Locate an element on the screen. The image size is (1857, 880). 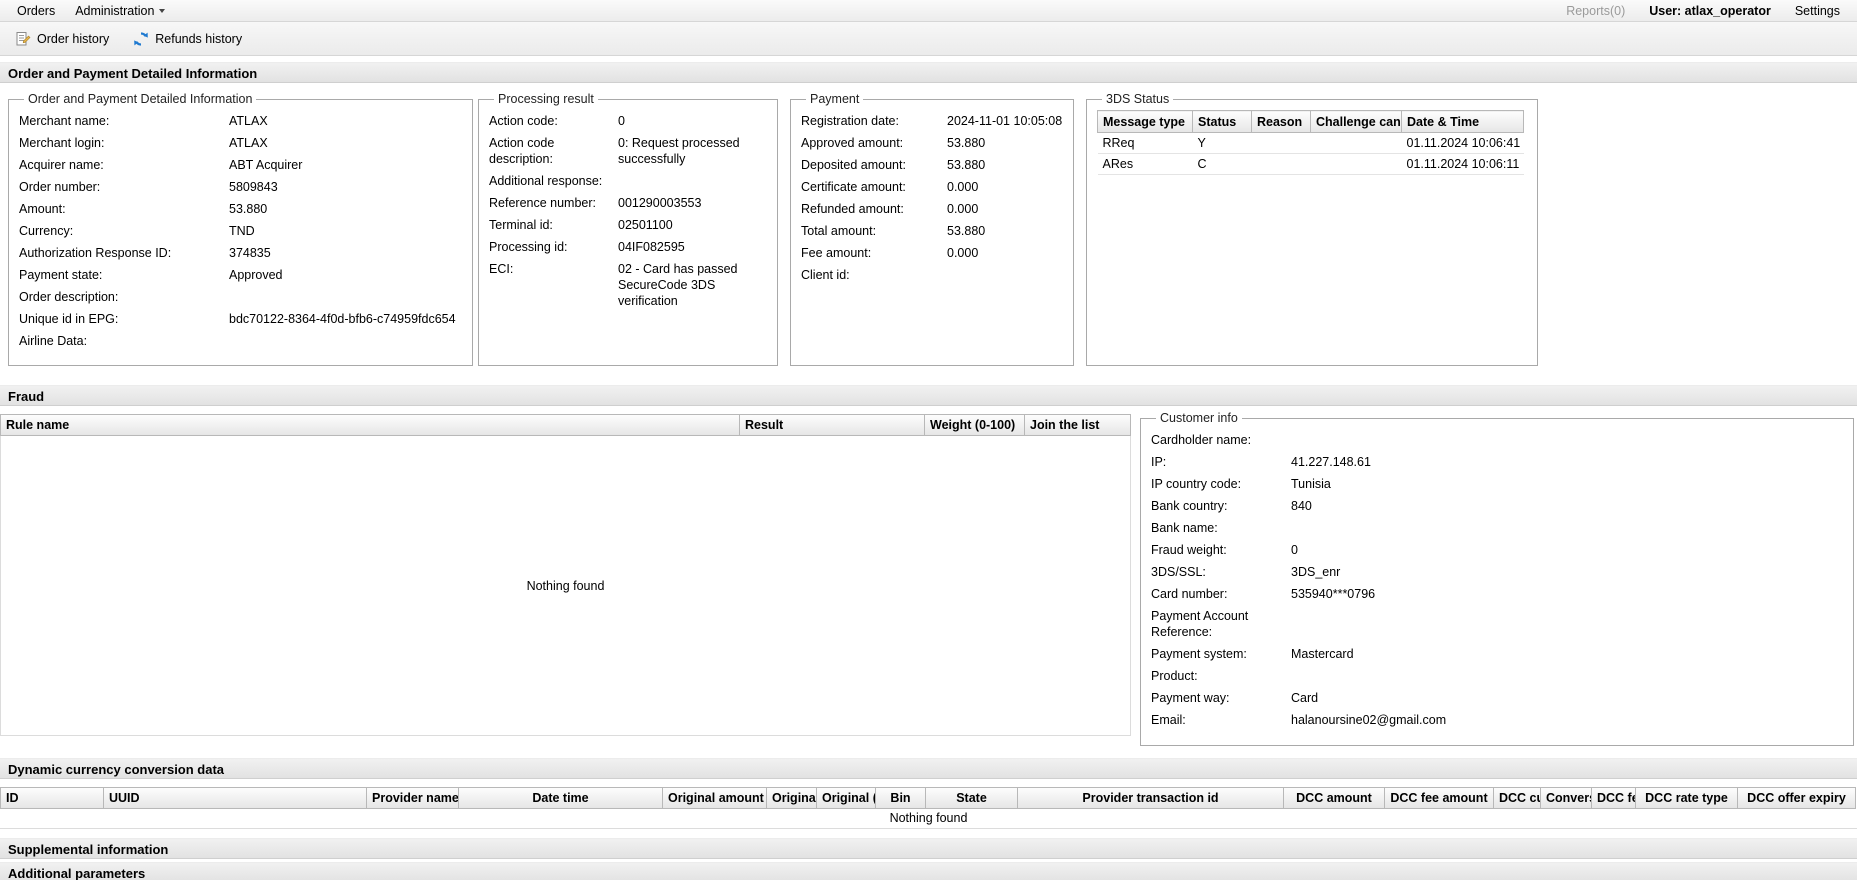
menu-reports: Reports(0) is located at coordinates (1595, 11).